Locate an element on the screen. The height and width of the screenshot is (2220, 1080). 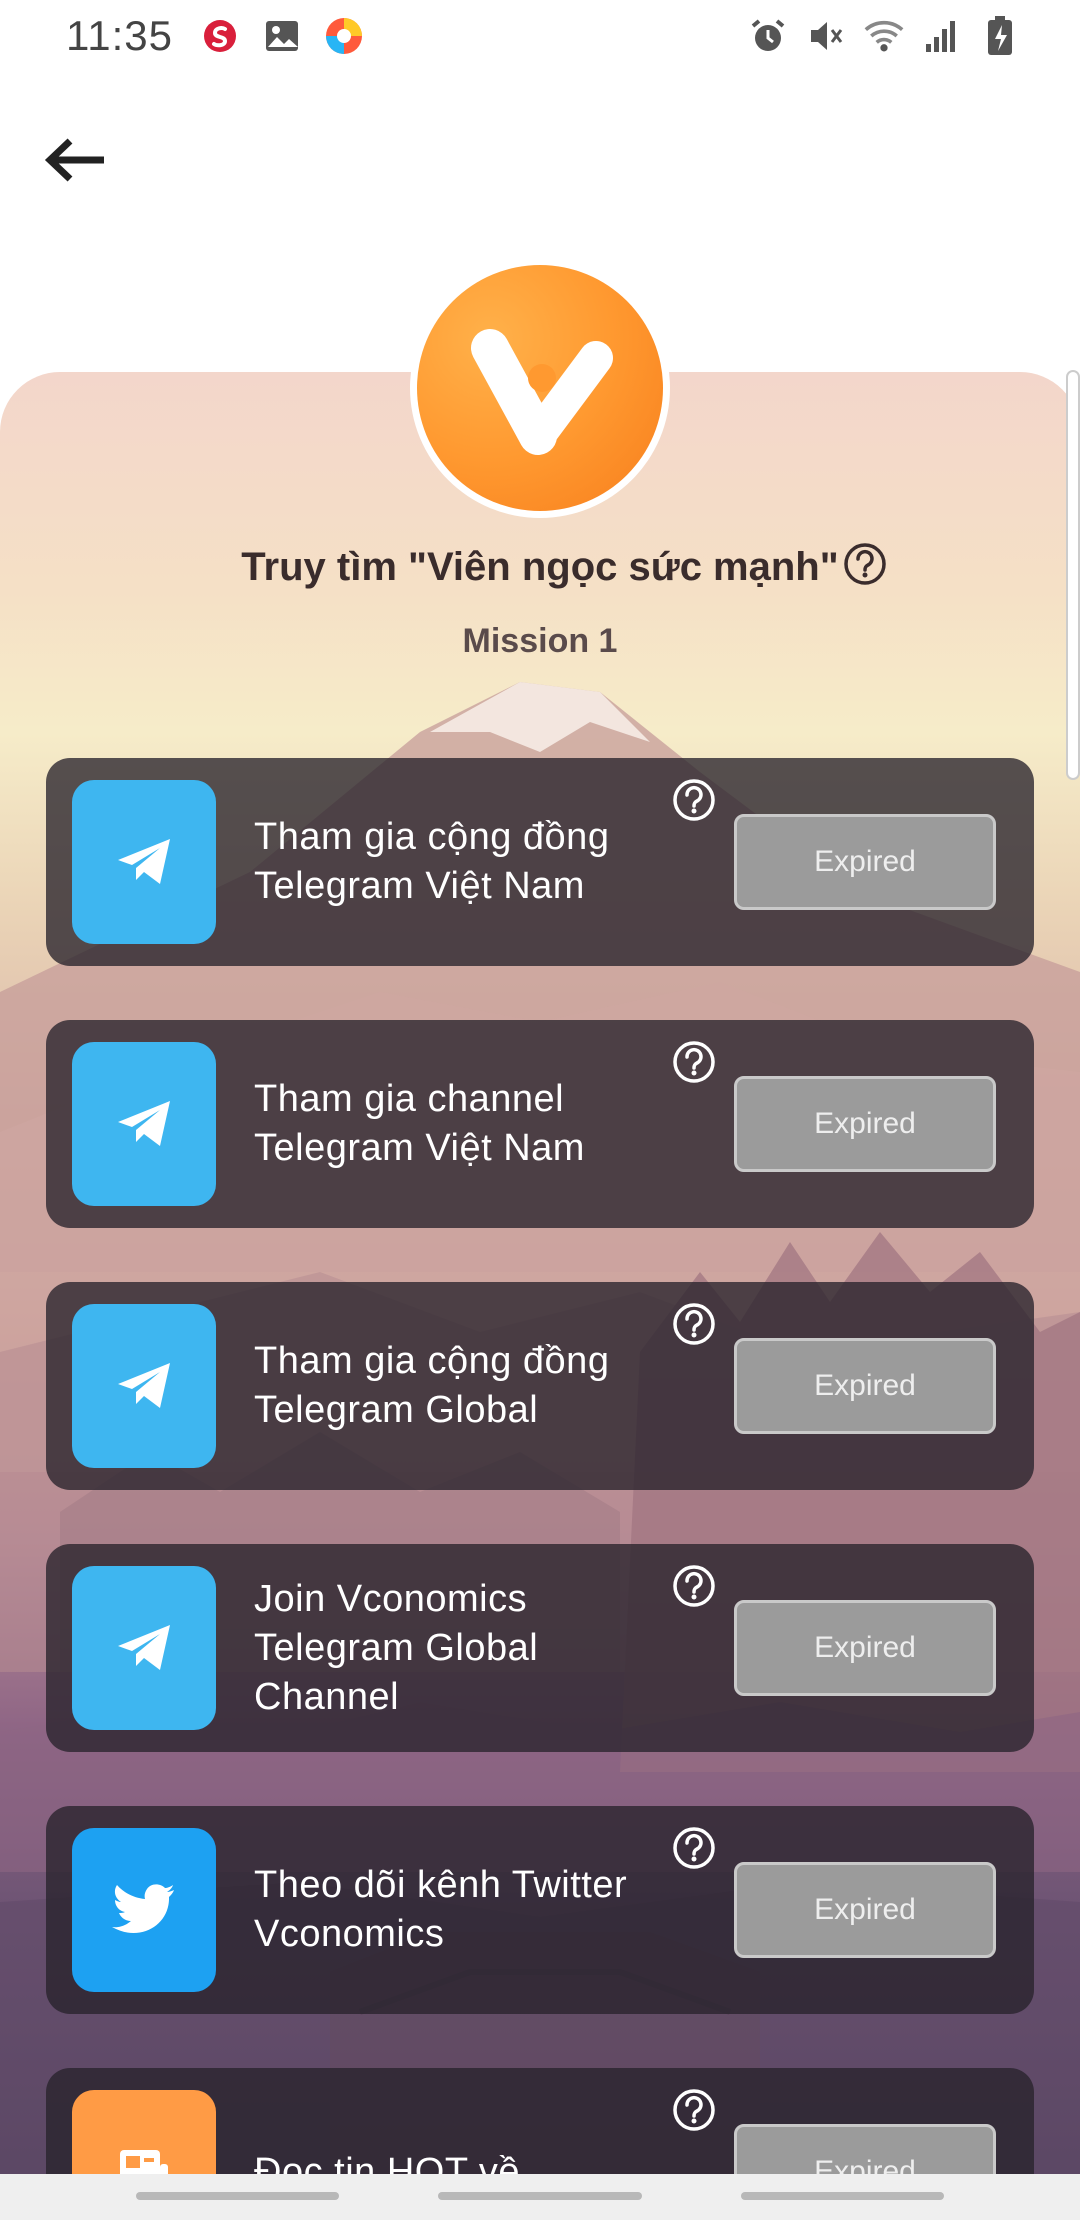
campaign-logo is located at coordinates (540, 388).